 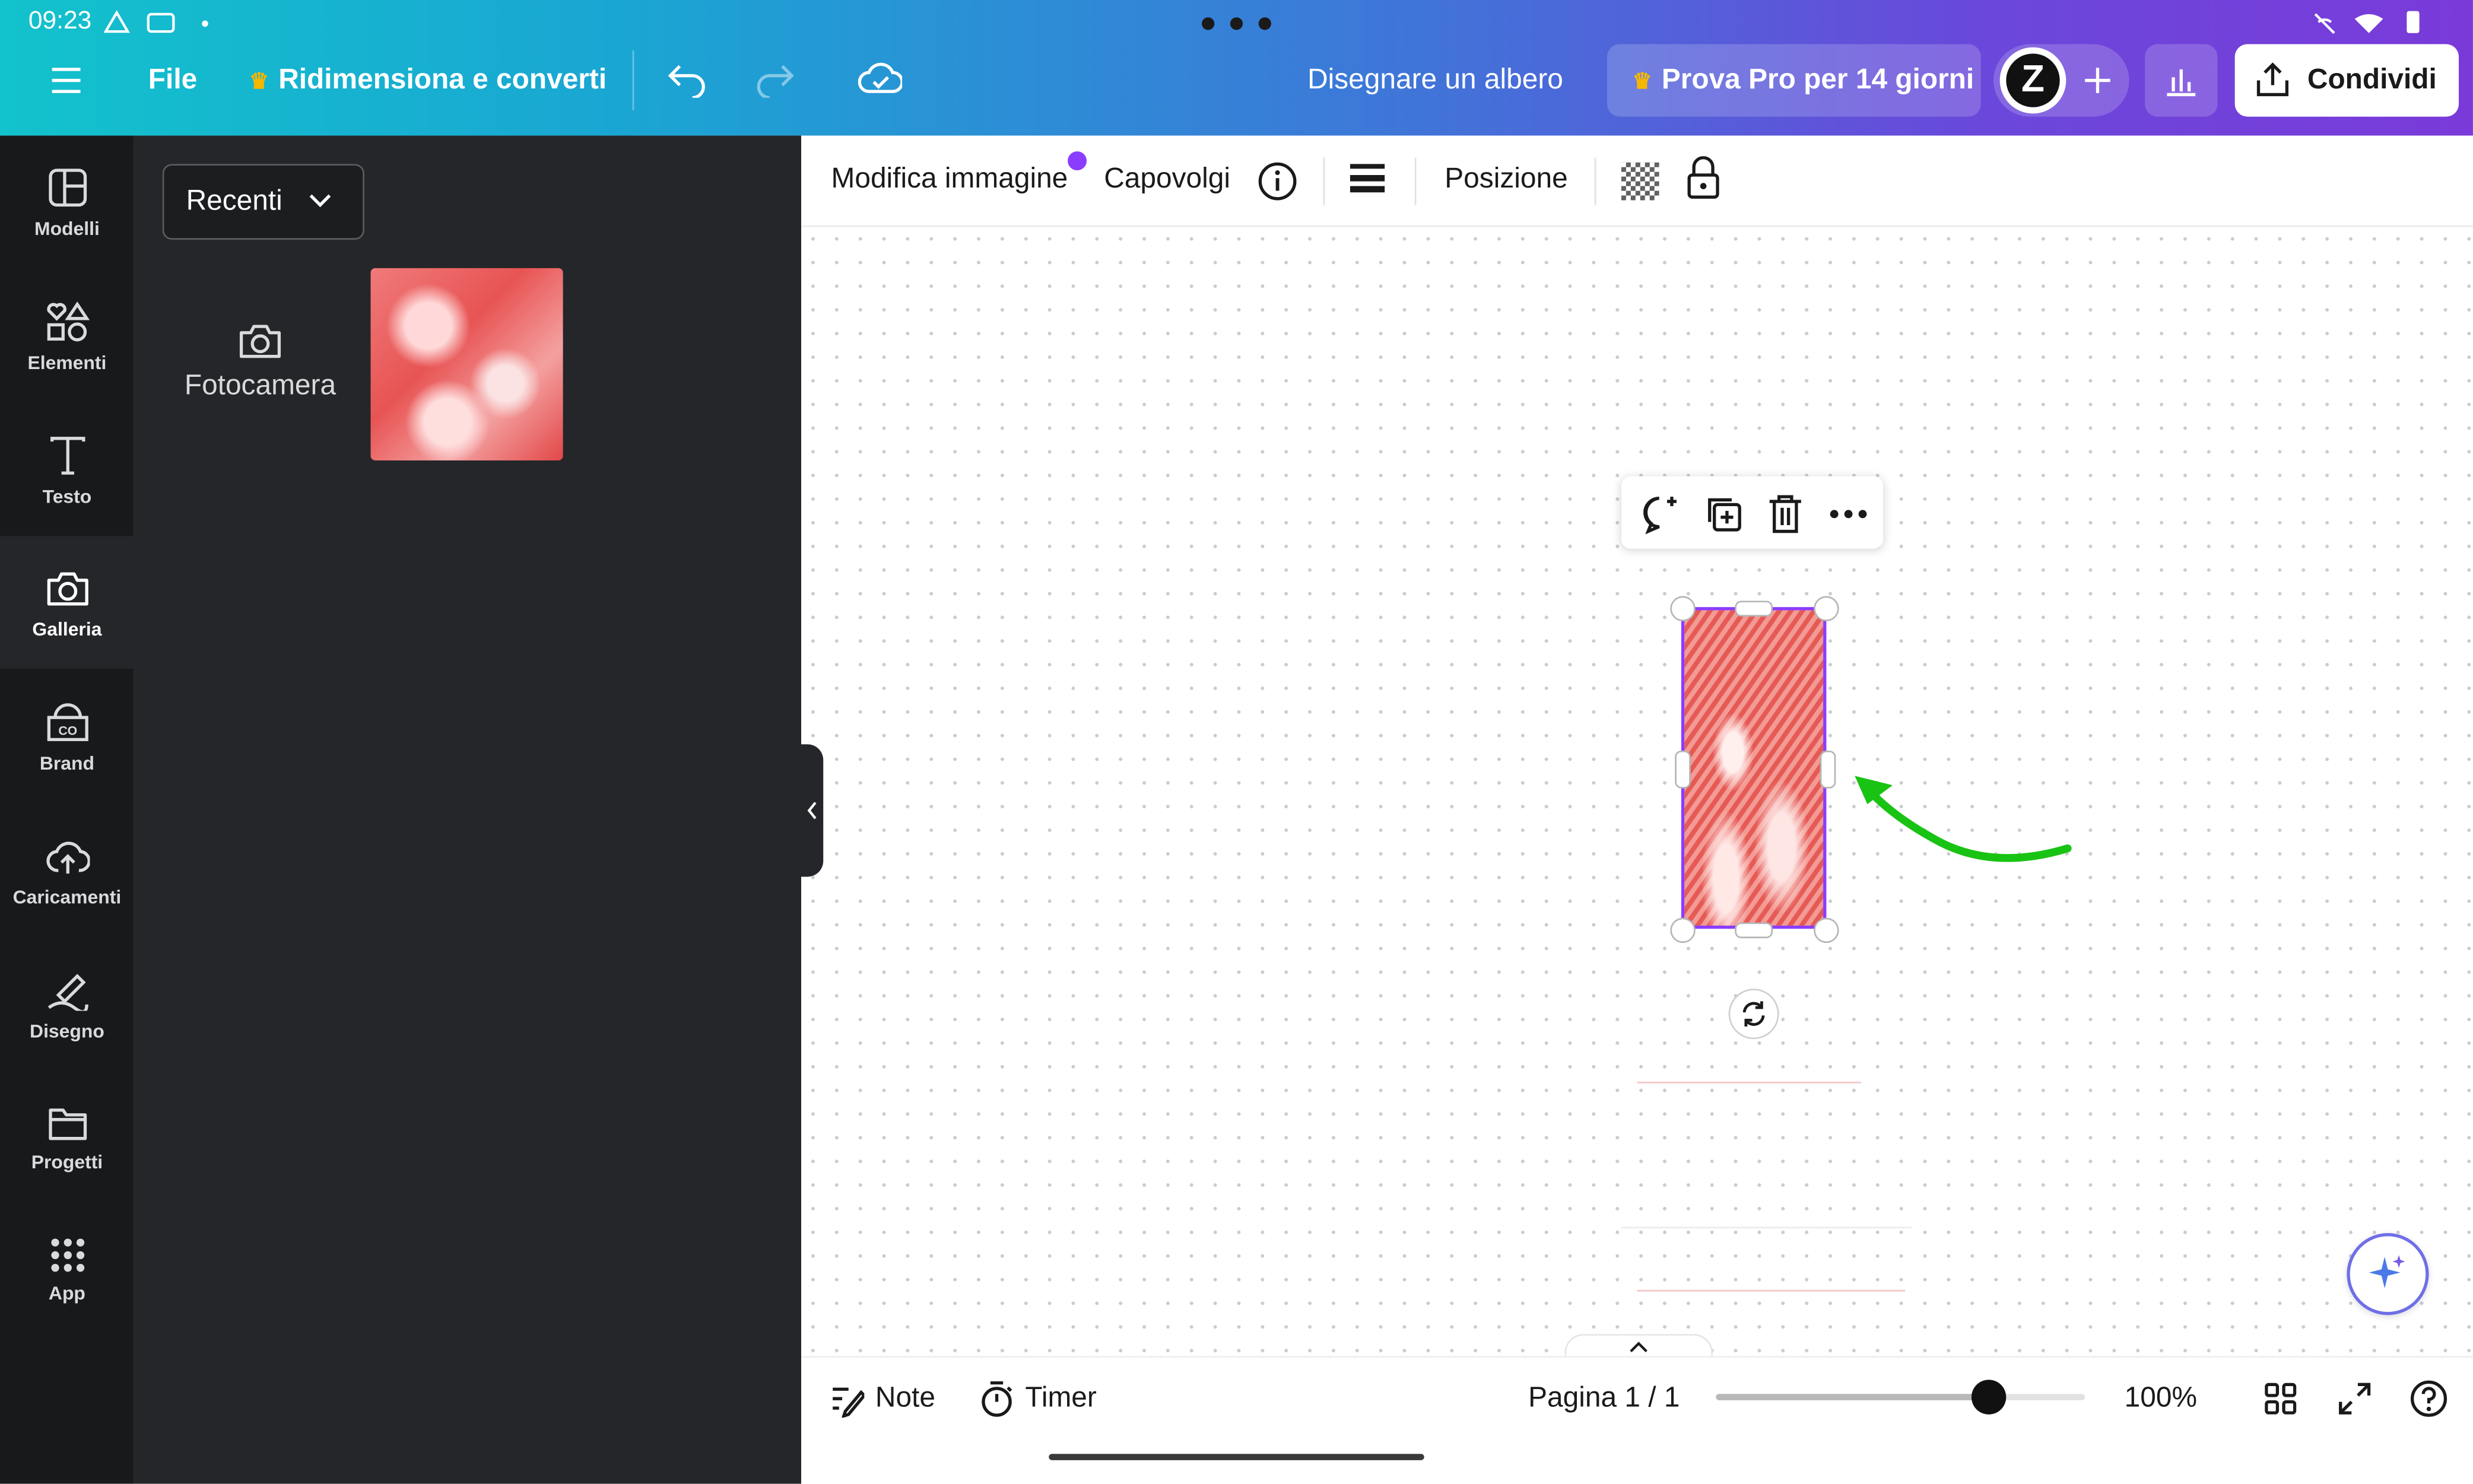 What do you see at coordinates (67, 1031) in the screenshot?
I see `sidebar-item-label: Disegno` at bounding box center [67, 1031].